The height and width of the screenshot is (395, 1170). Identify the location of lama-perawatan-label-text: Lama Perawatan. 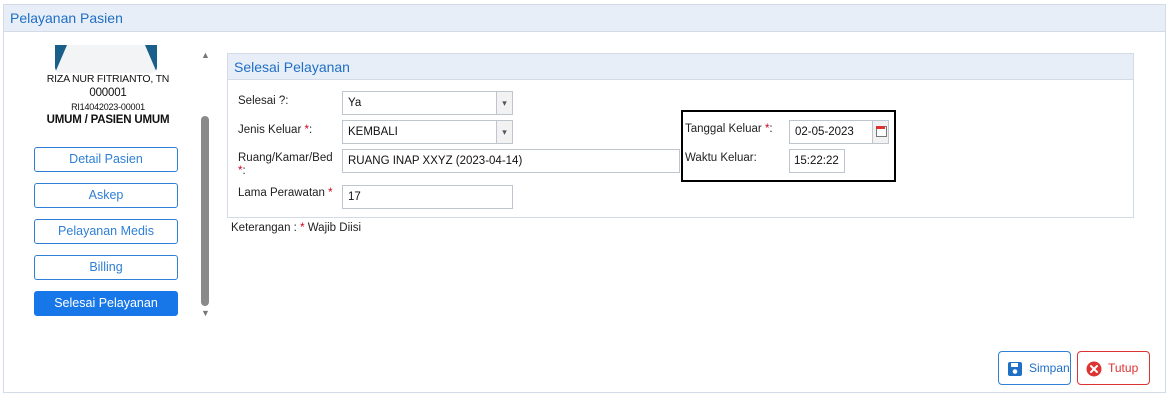
(281, 193).